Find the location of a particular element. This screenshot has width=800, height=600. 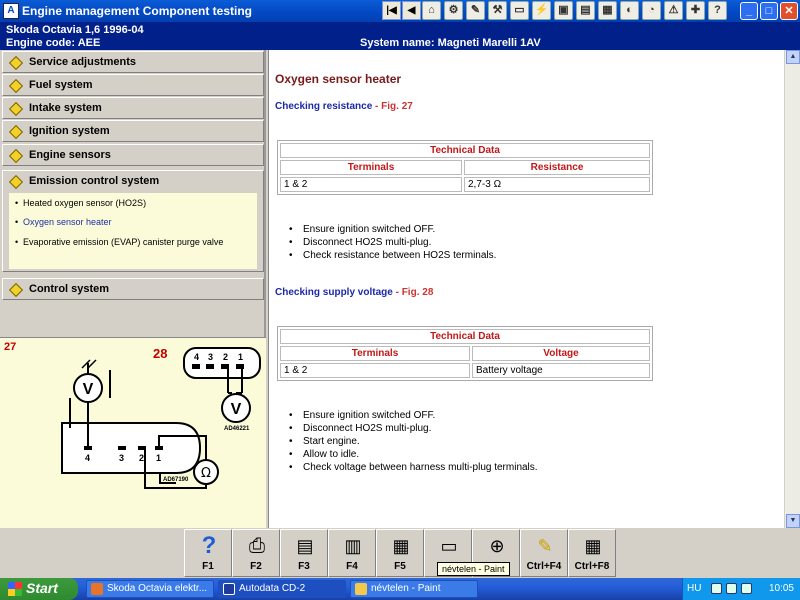

f3-button: ▤ F3 is located at coordinates (304, 553).